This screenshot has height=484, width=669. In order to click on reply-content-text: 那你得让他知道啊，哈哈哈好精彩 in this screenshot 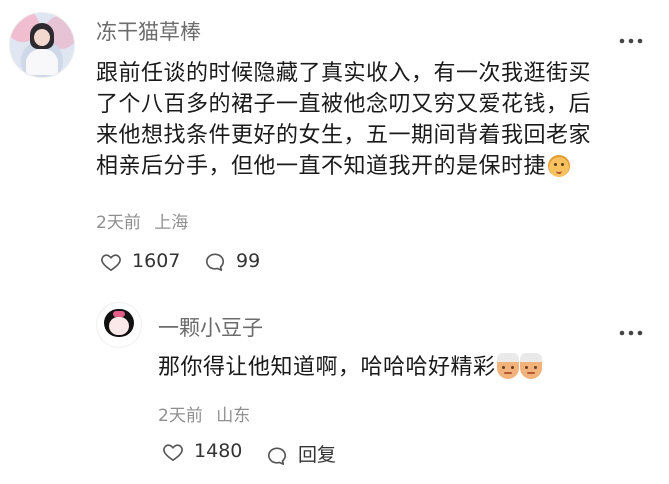, I will do `click(327, 367)`.